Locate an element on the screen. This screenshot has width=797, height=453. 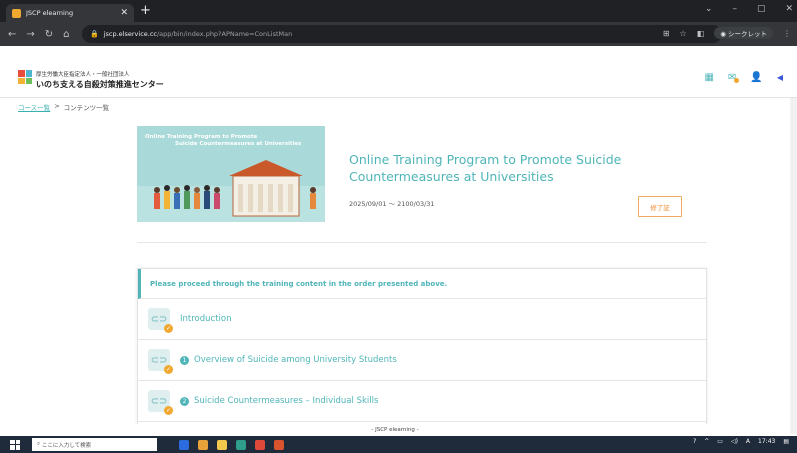
content-item-introduction: ⊂⊃ ✓ Introduction is located at coordinates (422, 319).